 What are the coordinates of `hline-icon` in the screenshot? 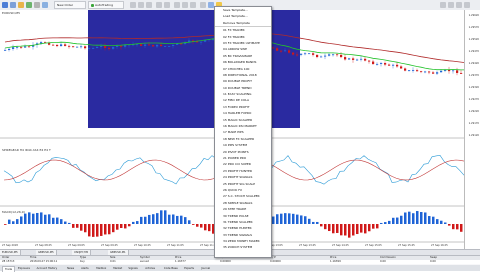 It's located at (451, 5).